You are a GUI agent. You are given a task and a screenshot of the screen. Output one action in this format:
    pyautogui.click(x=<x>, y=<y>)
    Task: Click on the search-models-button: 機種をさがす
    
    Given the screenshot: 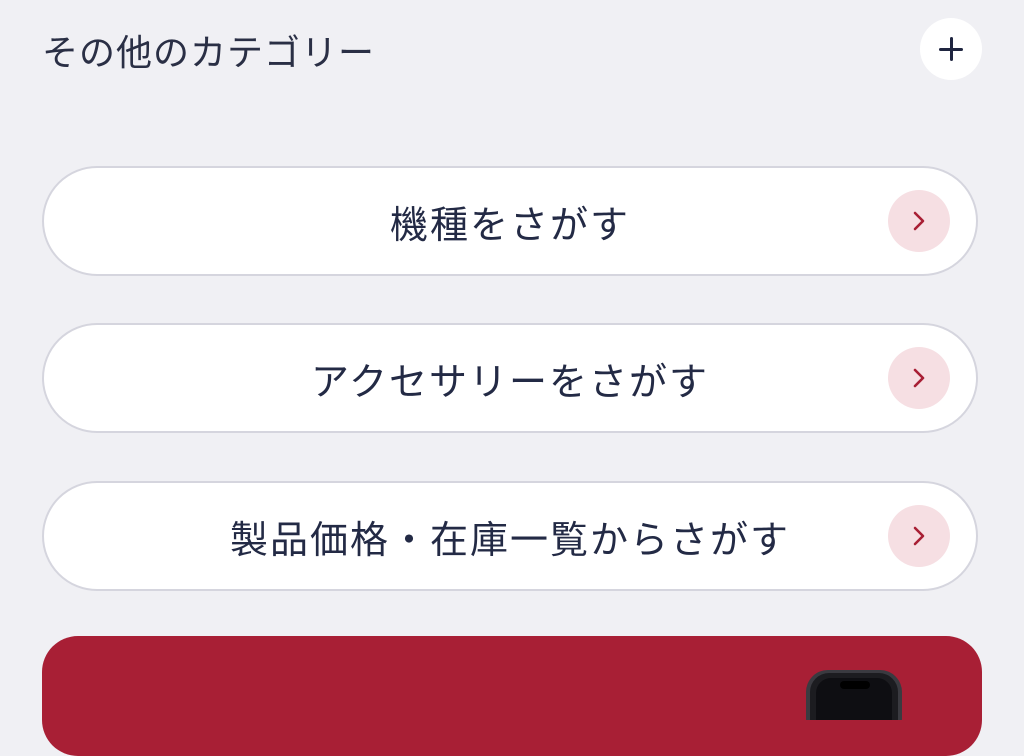 What is the action you would take?
    pyautogui.click(x=510, y=221)
    